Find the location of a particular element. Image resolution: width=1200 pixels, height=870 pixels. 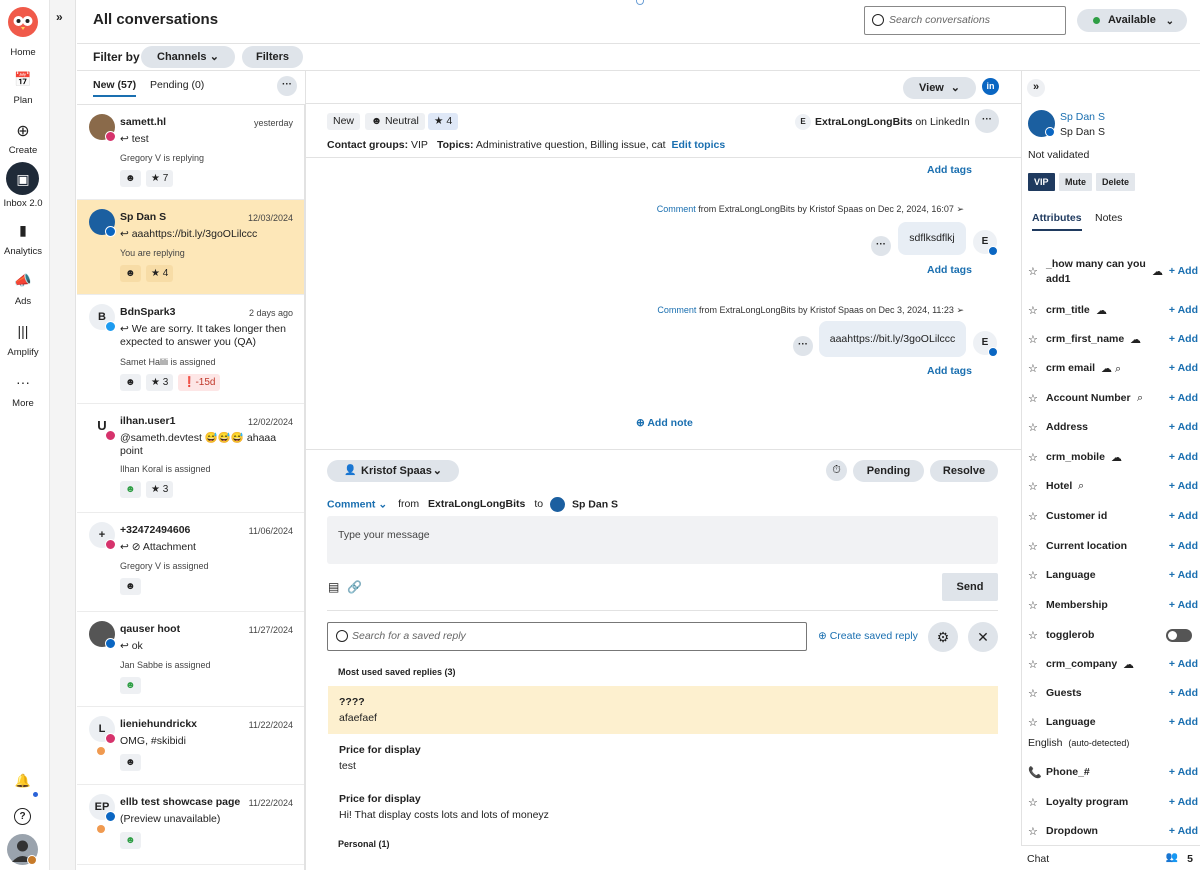

close-icon: ✕ is located at coordinates (983, 637).